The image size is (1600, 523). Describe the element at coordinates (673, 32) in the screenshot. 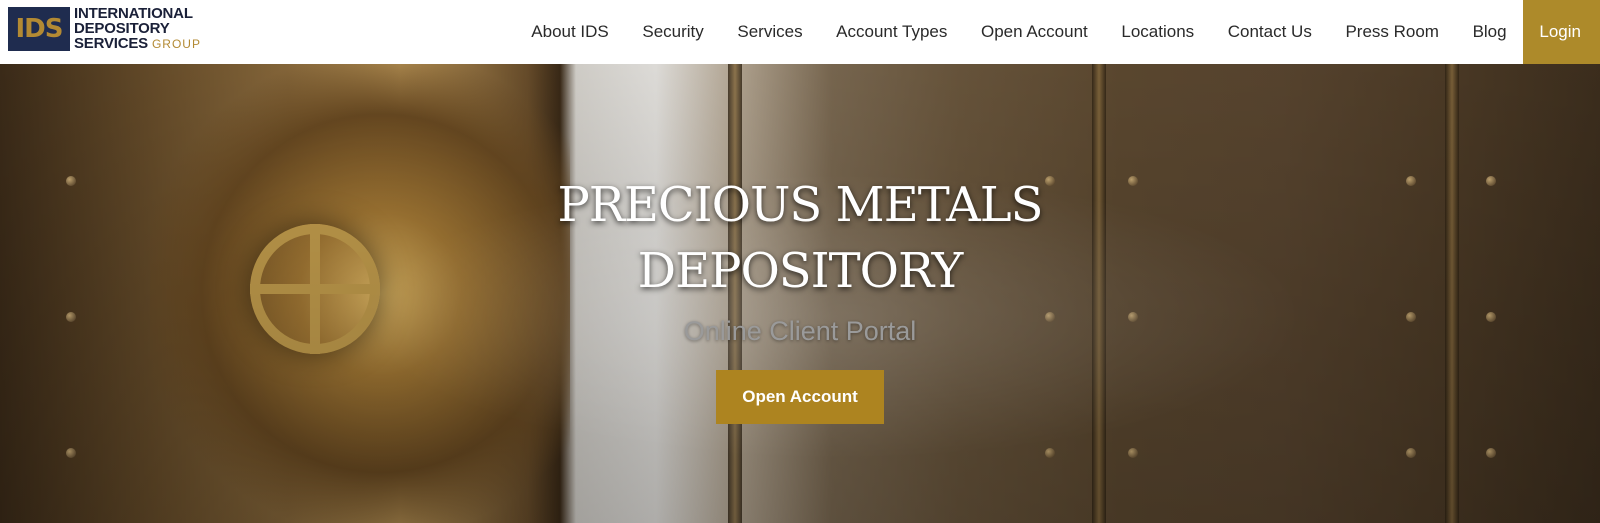

I see `nav-security: Security` at that location.